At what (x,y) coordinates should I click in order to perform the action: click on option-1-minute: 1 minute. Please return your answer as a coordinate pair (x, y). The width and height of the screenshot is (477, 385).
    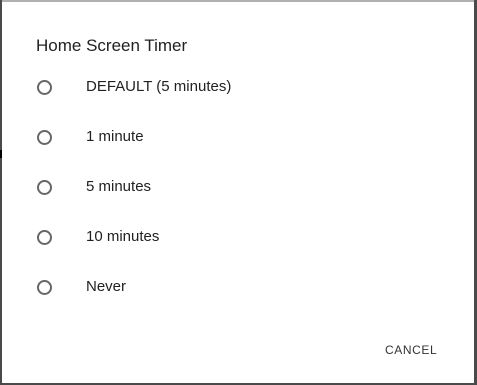
    Looking at the image, I should click on (238, 140).